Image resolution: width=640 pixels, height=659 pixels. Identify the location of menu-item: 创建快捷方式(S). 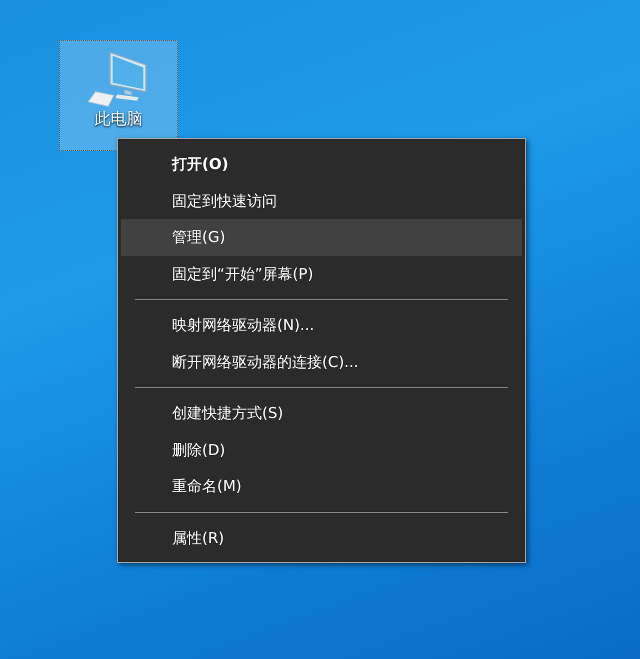
(321, 413).